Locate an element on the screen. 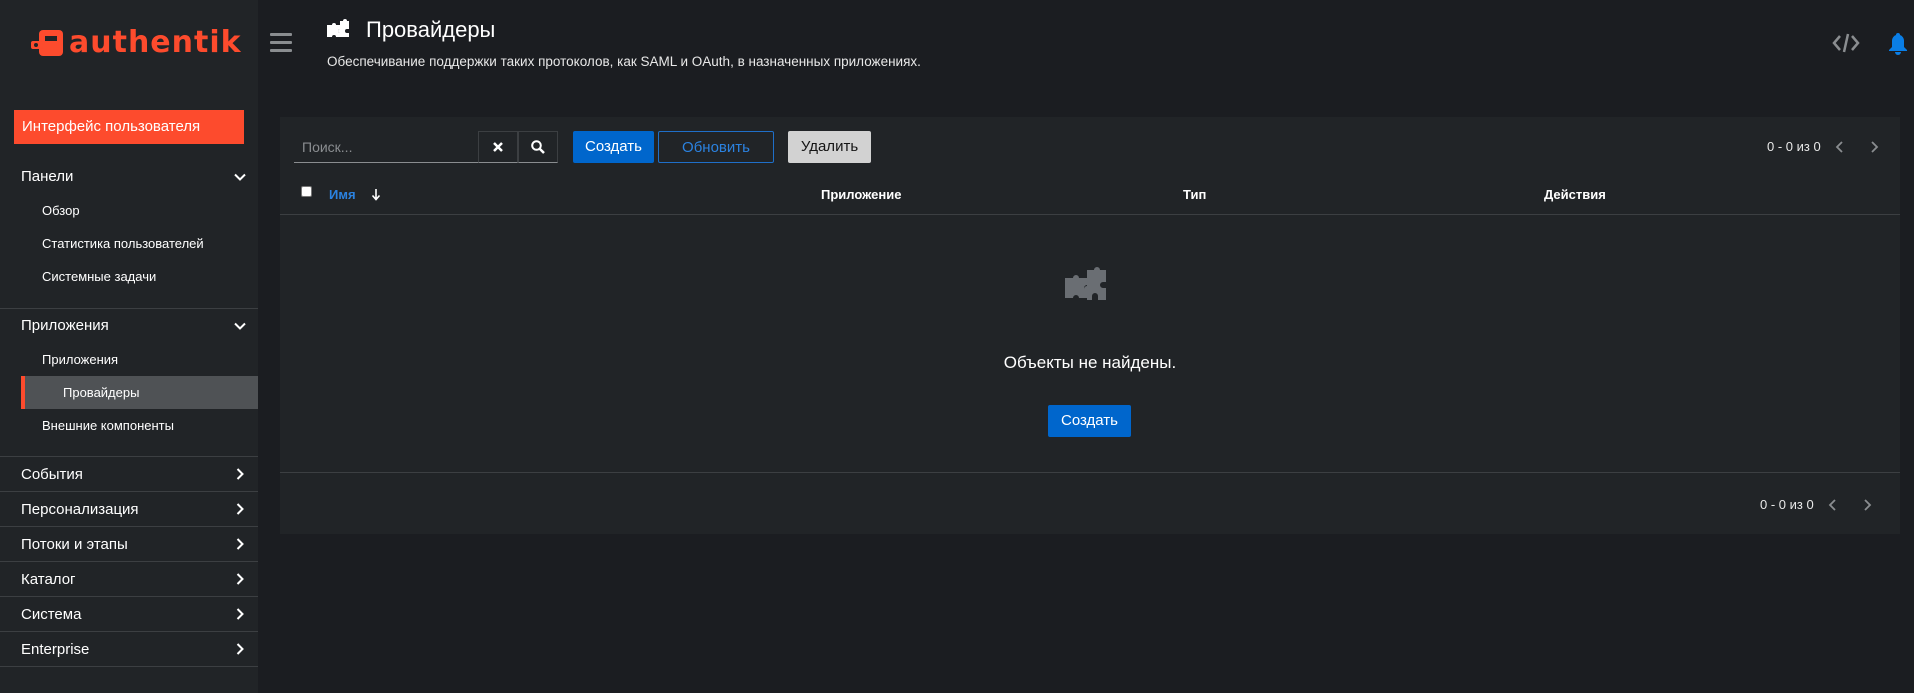  empty-create-button: Создать is located at coordinates (1089, 421).